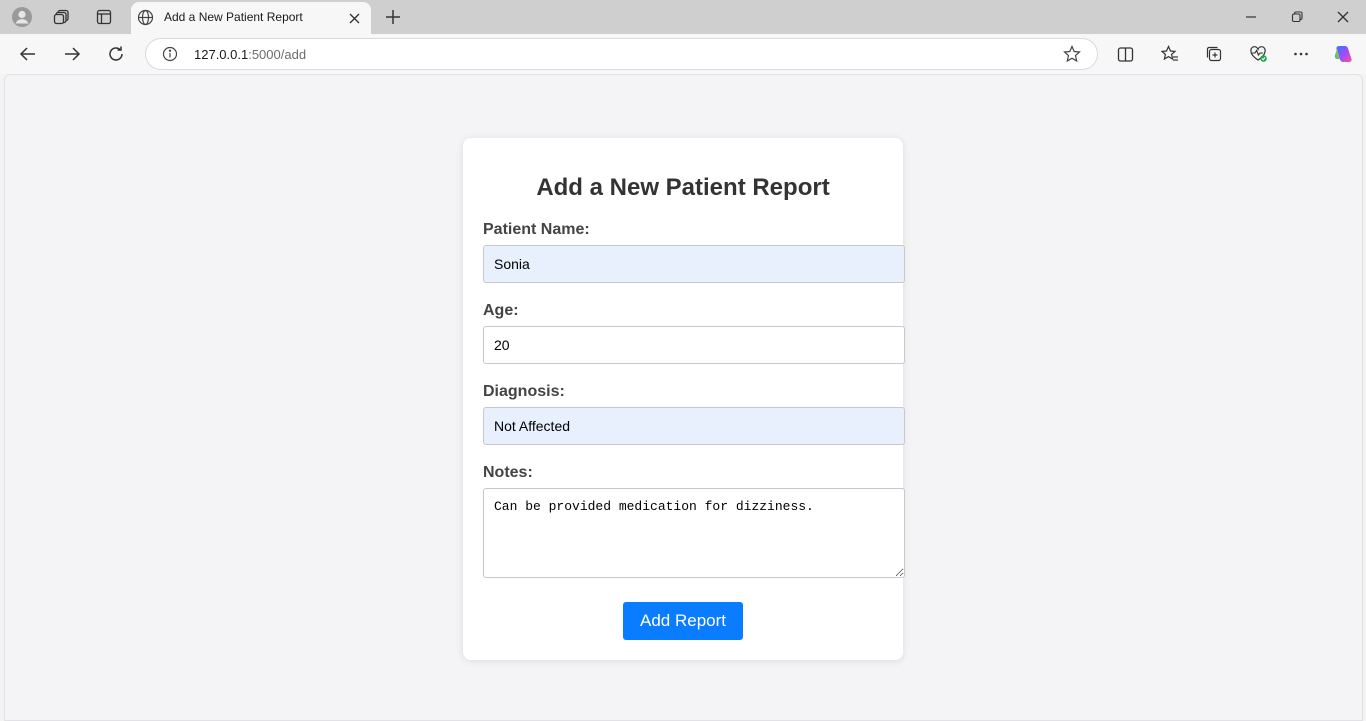  Describe the element at coordinates (694, 264) in the screenshot. I see `patient-name-input` at that location.